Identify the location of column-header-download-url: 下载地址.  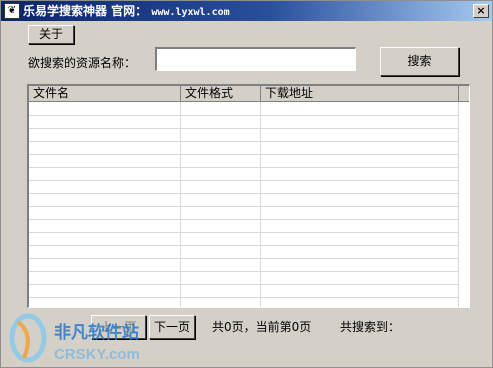
(360, 94).